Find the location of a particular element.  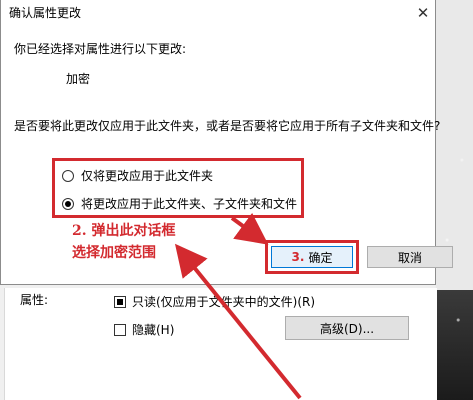

apply-scope-question: 是否要将此更改仅应用于此文件夹，或者是否要将它应用于所有子文件夹和文件? is located at coordinates (227, 126).